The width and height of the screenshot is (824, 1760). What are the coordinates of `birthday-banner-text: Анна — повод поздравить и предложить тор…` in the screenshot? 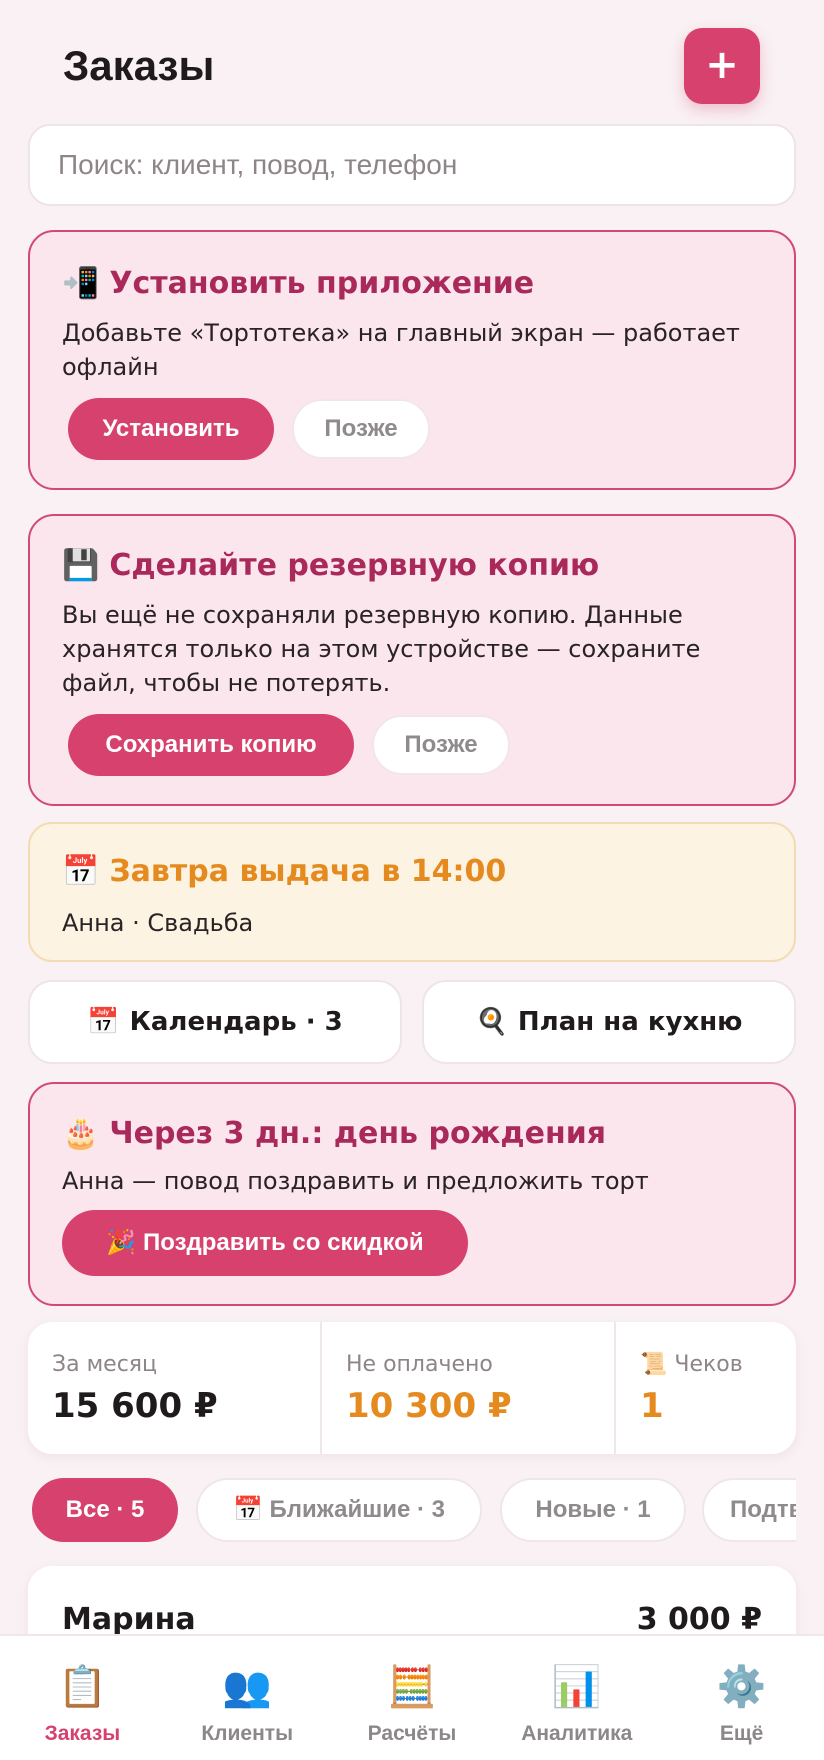 It's located at (355, 1181).